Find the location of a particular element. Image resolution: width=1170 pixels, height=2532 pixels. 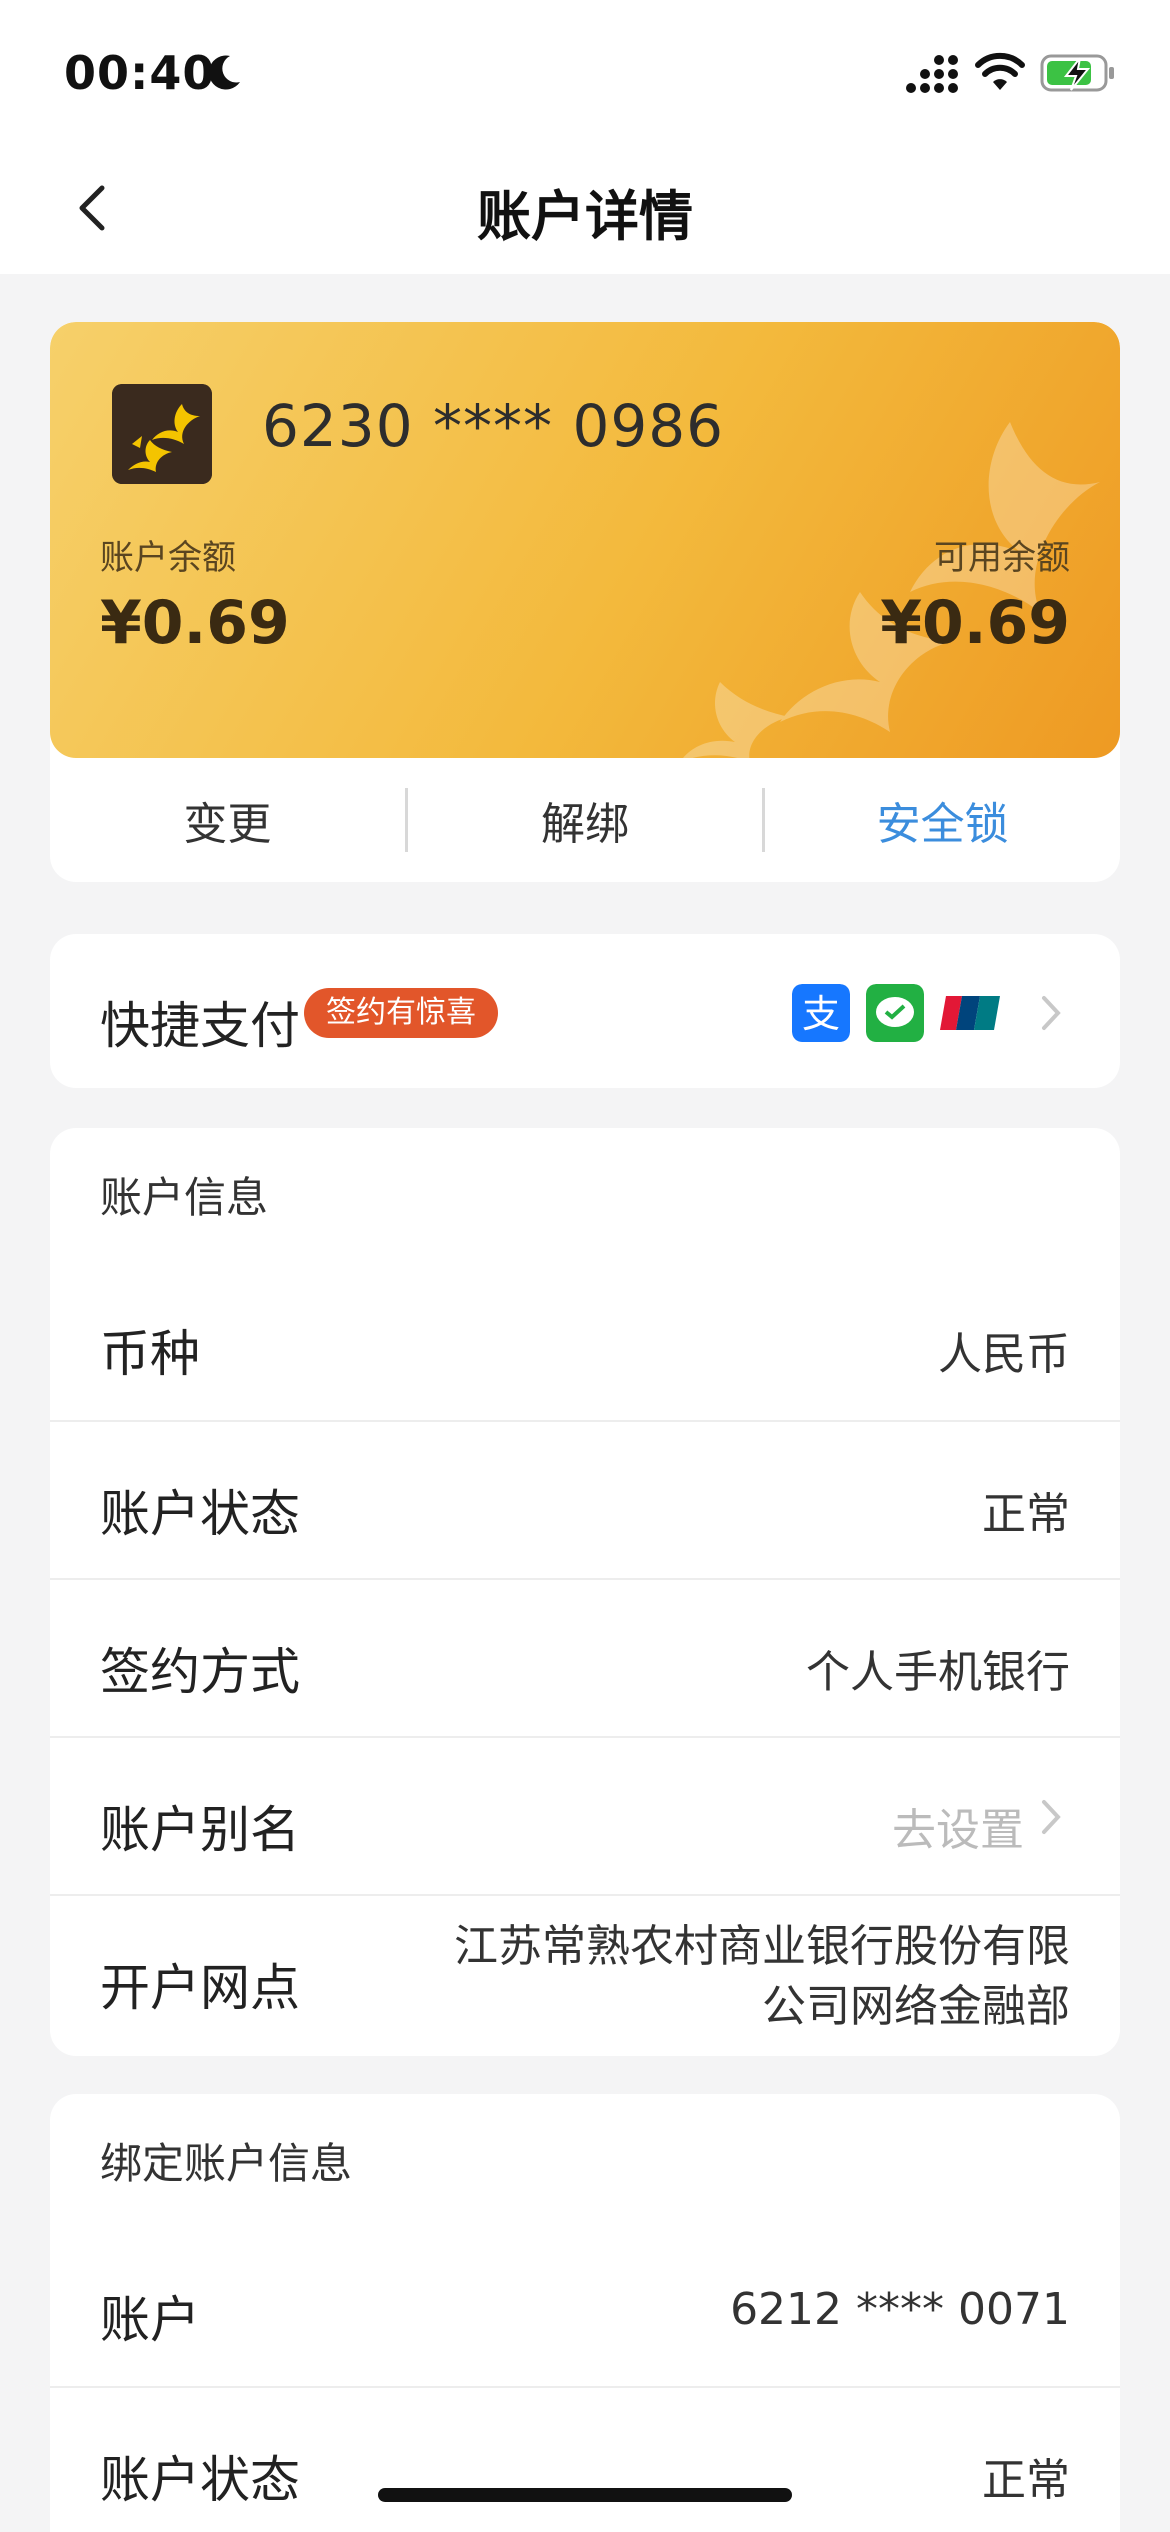

home-indicator is located at coordinates (585, 2495).